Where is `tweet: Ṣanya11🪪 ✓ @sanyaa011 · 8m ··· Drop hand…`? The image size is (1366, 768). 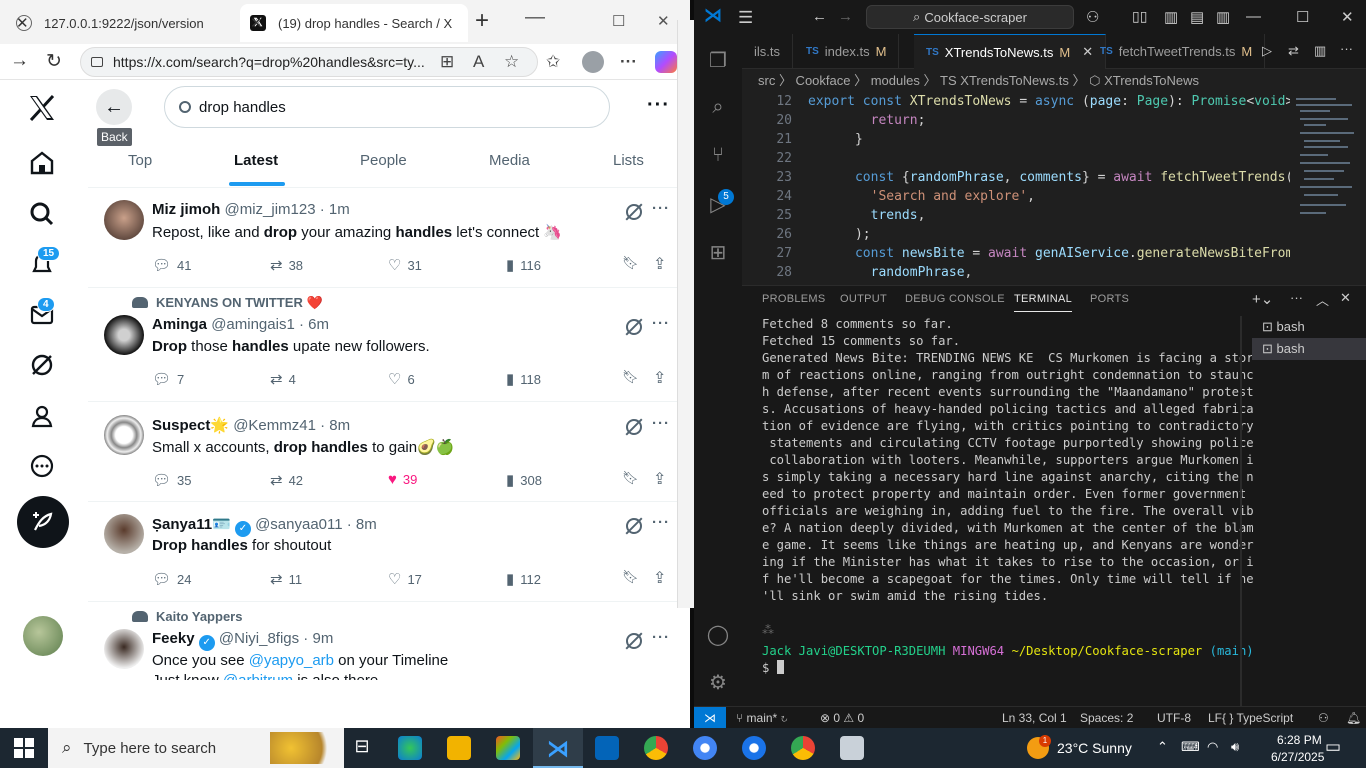 tweet: Ṣanya11🪪 ✓ @sanyaa011 · 8m ··· Drop hand… is located at coordinates (389, 552).